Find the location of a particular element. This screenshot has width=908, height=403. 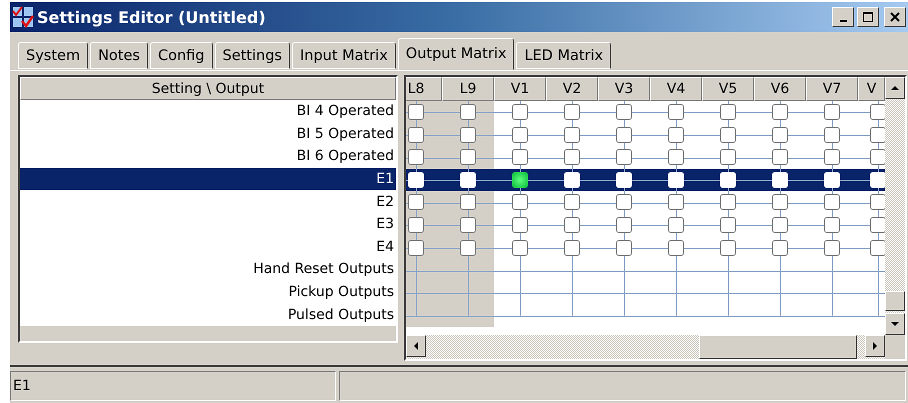

up-arrow-icon is located at coordinates (895, 88).